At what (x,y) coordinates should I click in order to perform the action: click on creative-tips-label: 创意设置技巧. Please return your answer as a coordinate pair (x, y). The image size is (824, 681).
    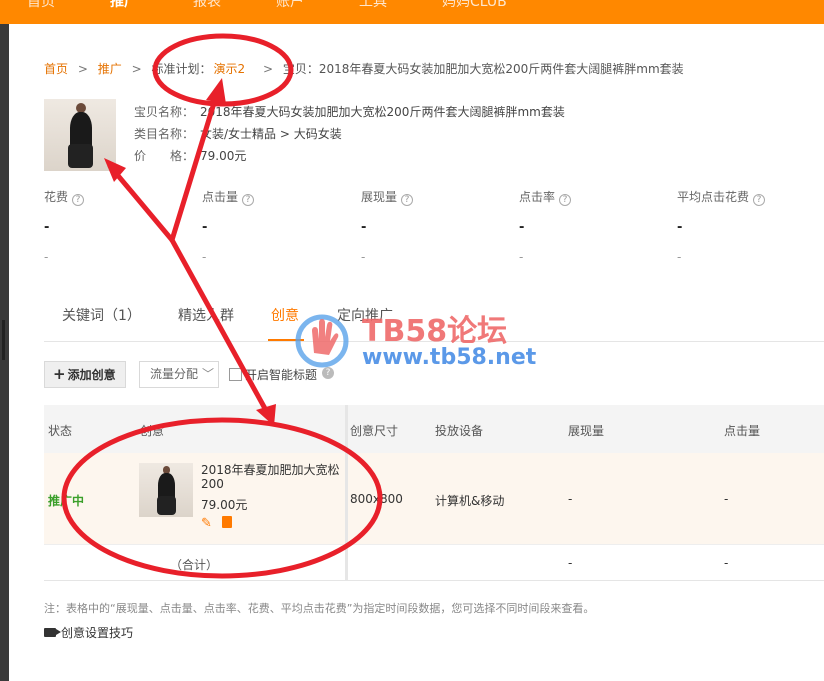
    Looking at the image, I should click on (97, 633).